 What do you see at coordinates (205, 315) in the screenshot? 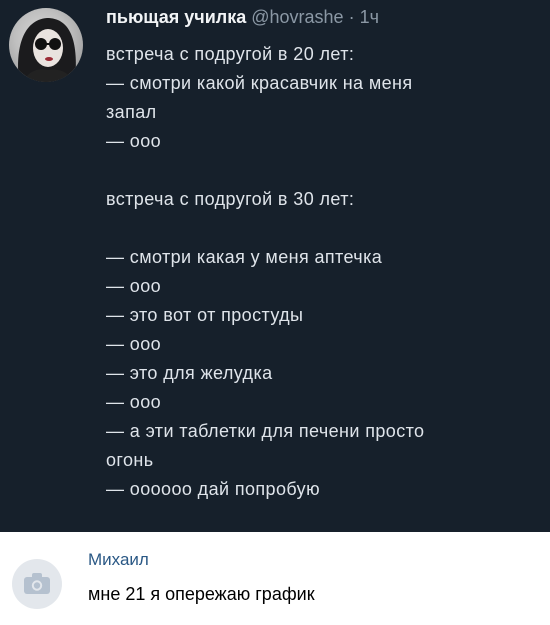
I see `tweet-line: — это вот от простуды` at bounding box center [205, 315].